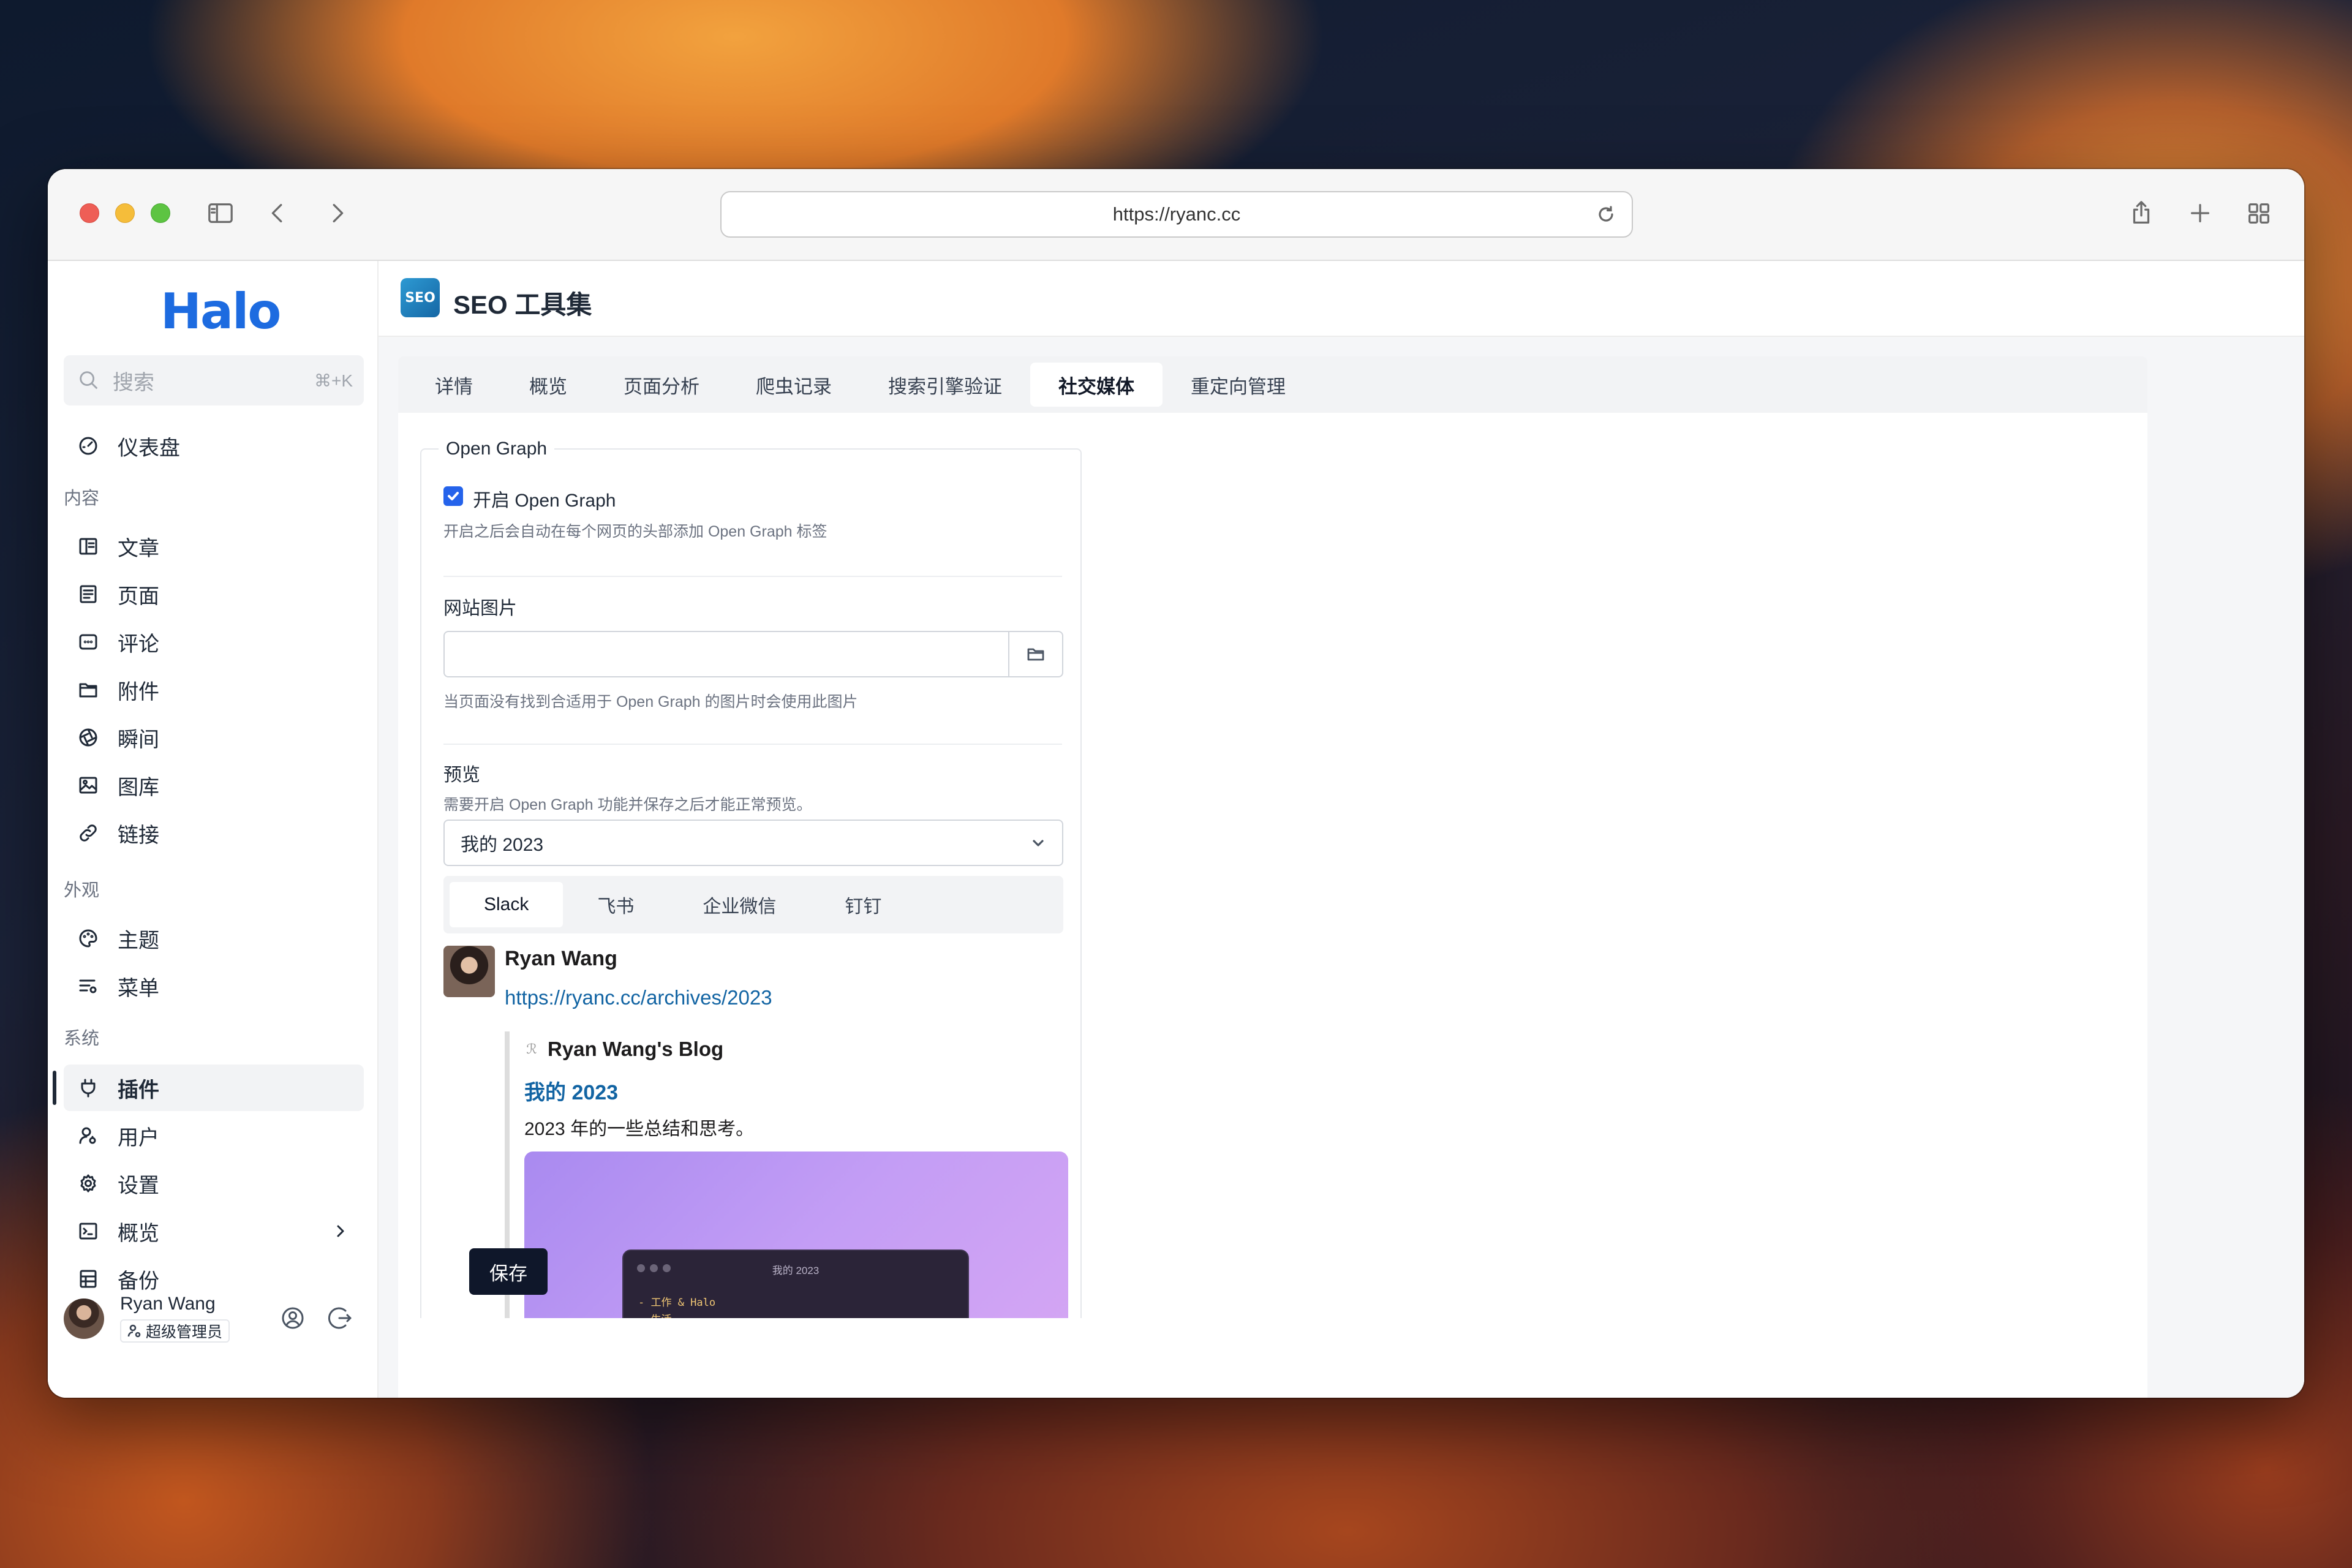 Image resolution: width=2352 pixels, height=1568 pixels. Describe the element at coordinates (88, 642) in the screenshot. I see `comments-icon` at that location.